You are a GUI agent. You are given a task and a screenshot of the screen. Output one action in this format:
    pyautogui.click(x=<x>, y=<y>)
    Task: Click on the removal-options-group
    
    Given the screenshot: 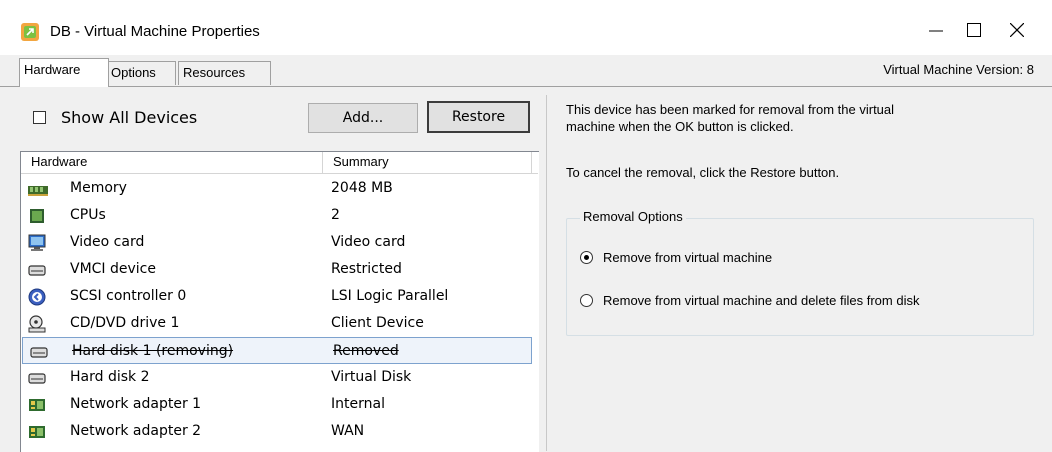 What is the action you would take?
    pyautogui.click(x=800, y=277)
    